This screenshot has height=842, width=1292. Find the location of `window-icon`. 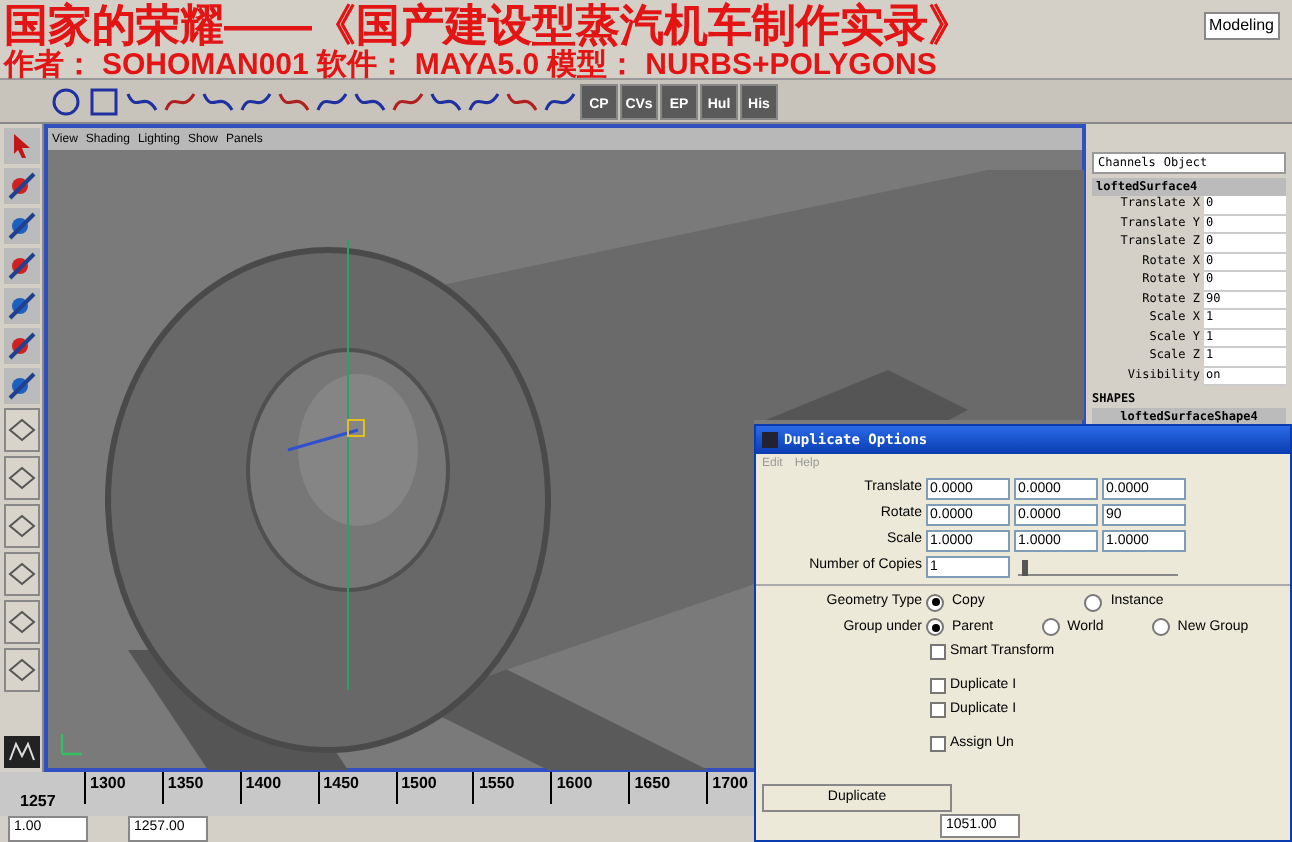

window-icon is located at coordinates (770, 440).